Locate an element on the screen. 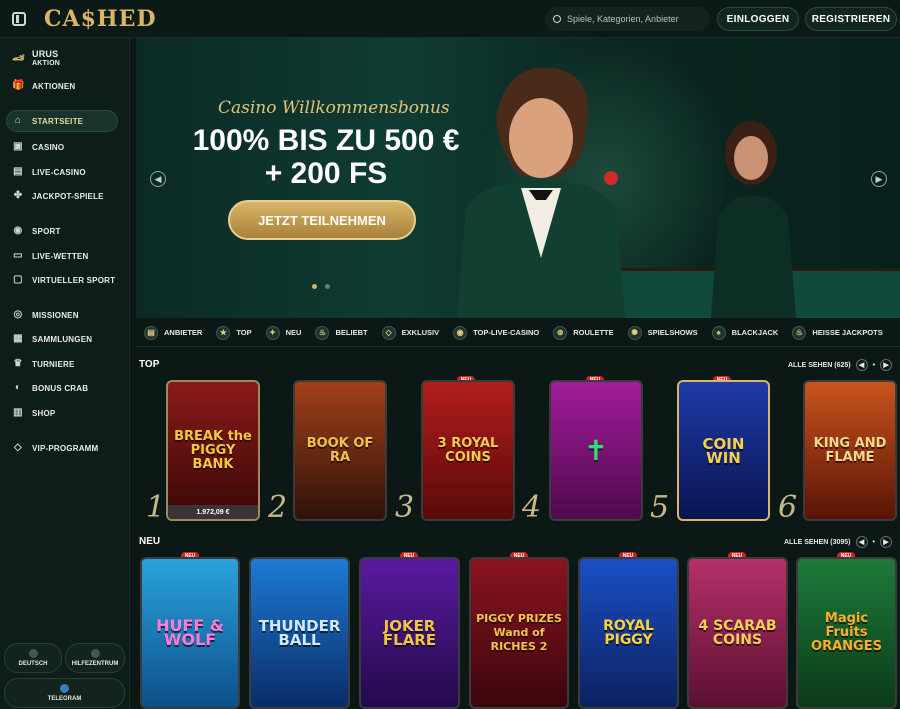  telegram-label: TELEGRAM is located at coordinates (64, 699).